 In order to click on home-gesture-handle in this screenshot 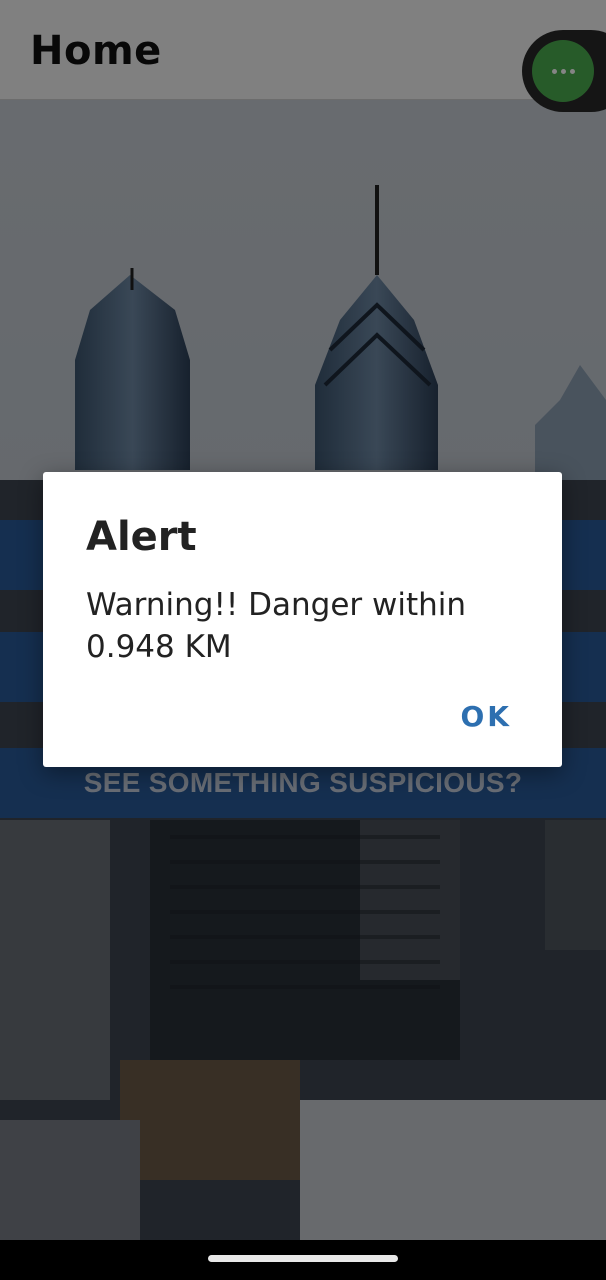, I will do `click(303, 1258)`.